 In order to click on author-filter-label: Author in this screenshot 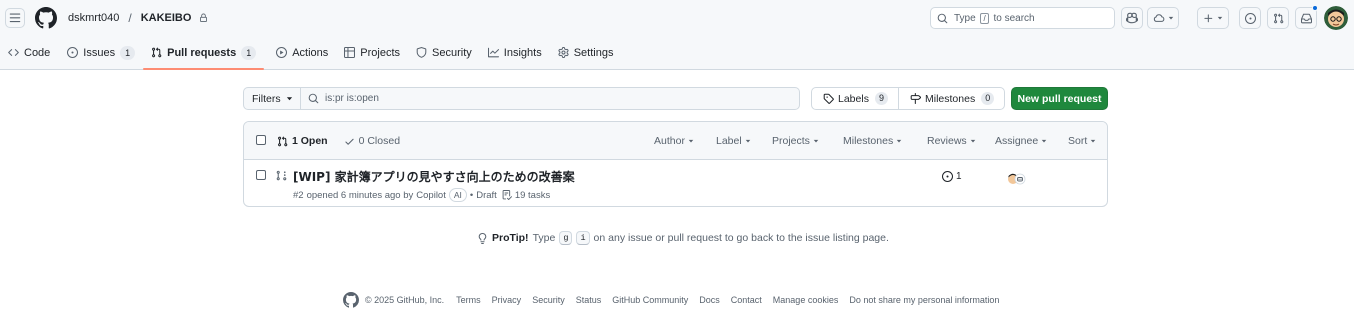, I will do `click(669, 141)`.